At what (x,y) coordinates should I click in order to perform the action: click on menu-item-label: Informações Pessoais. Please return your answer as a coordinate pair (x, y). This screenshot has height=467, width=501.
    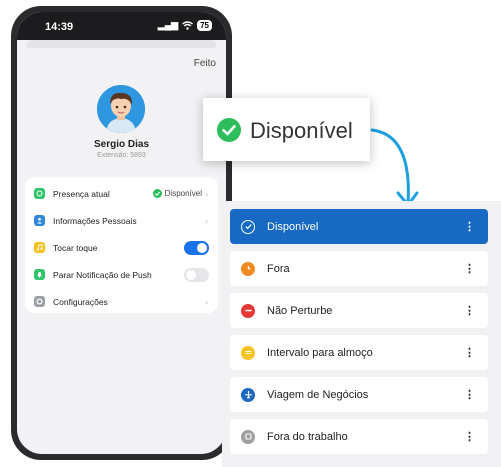
    Looking at the image, I should click on (95, 220).